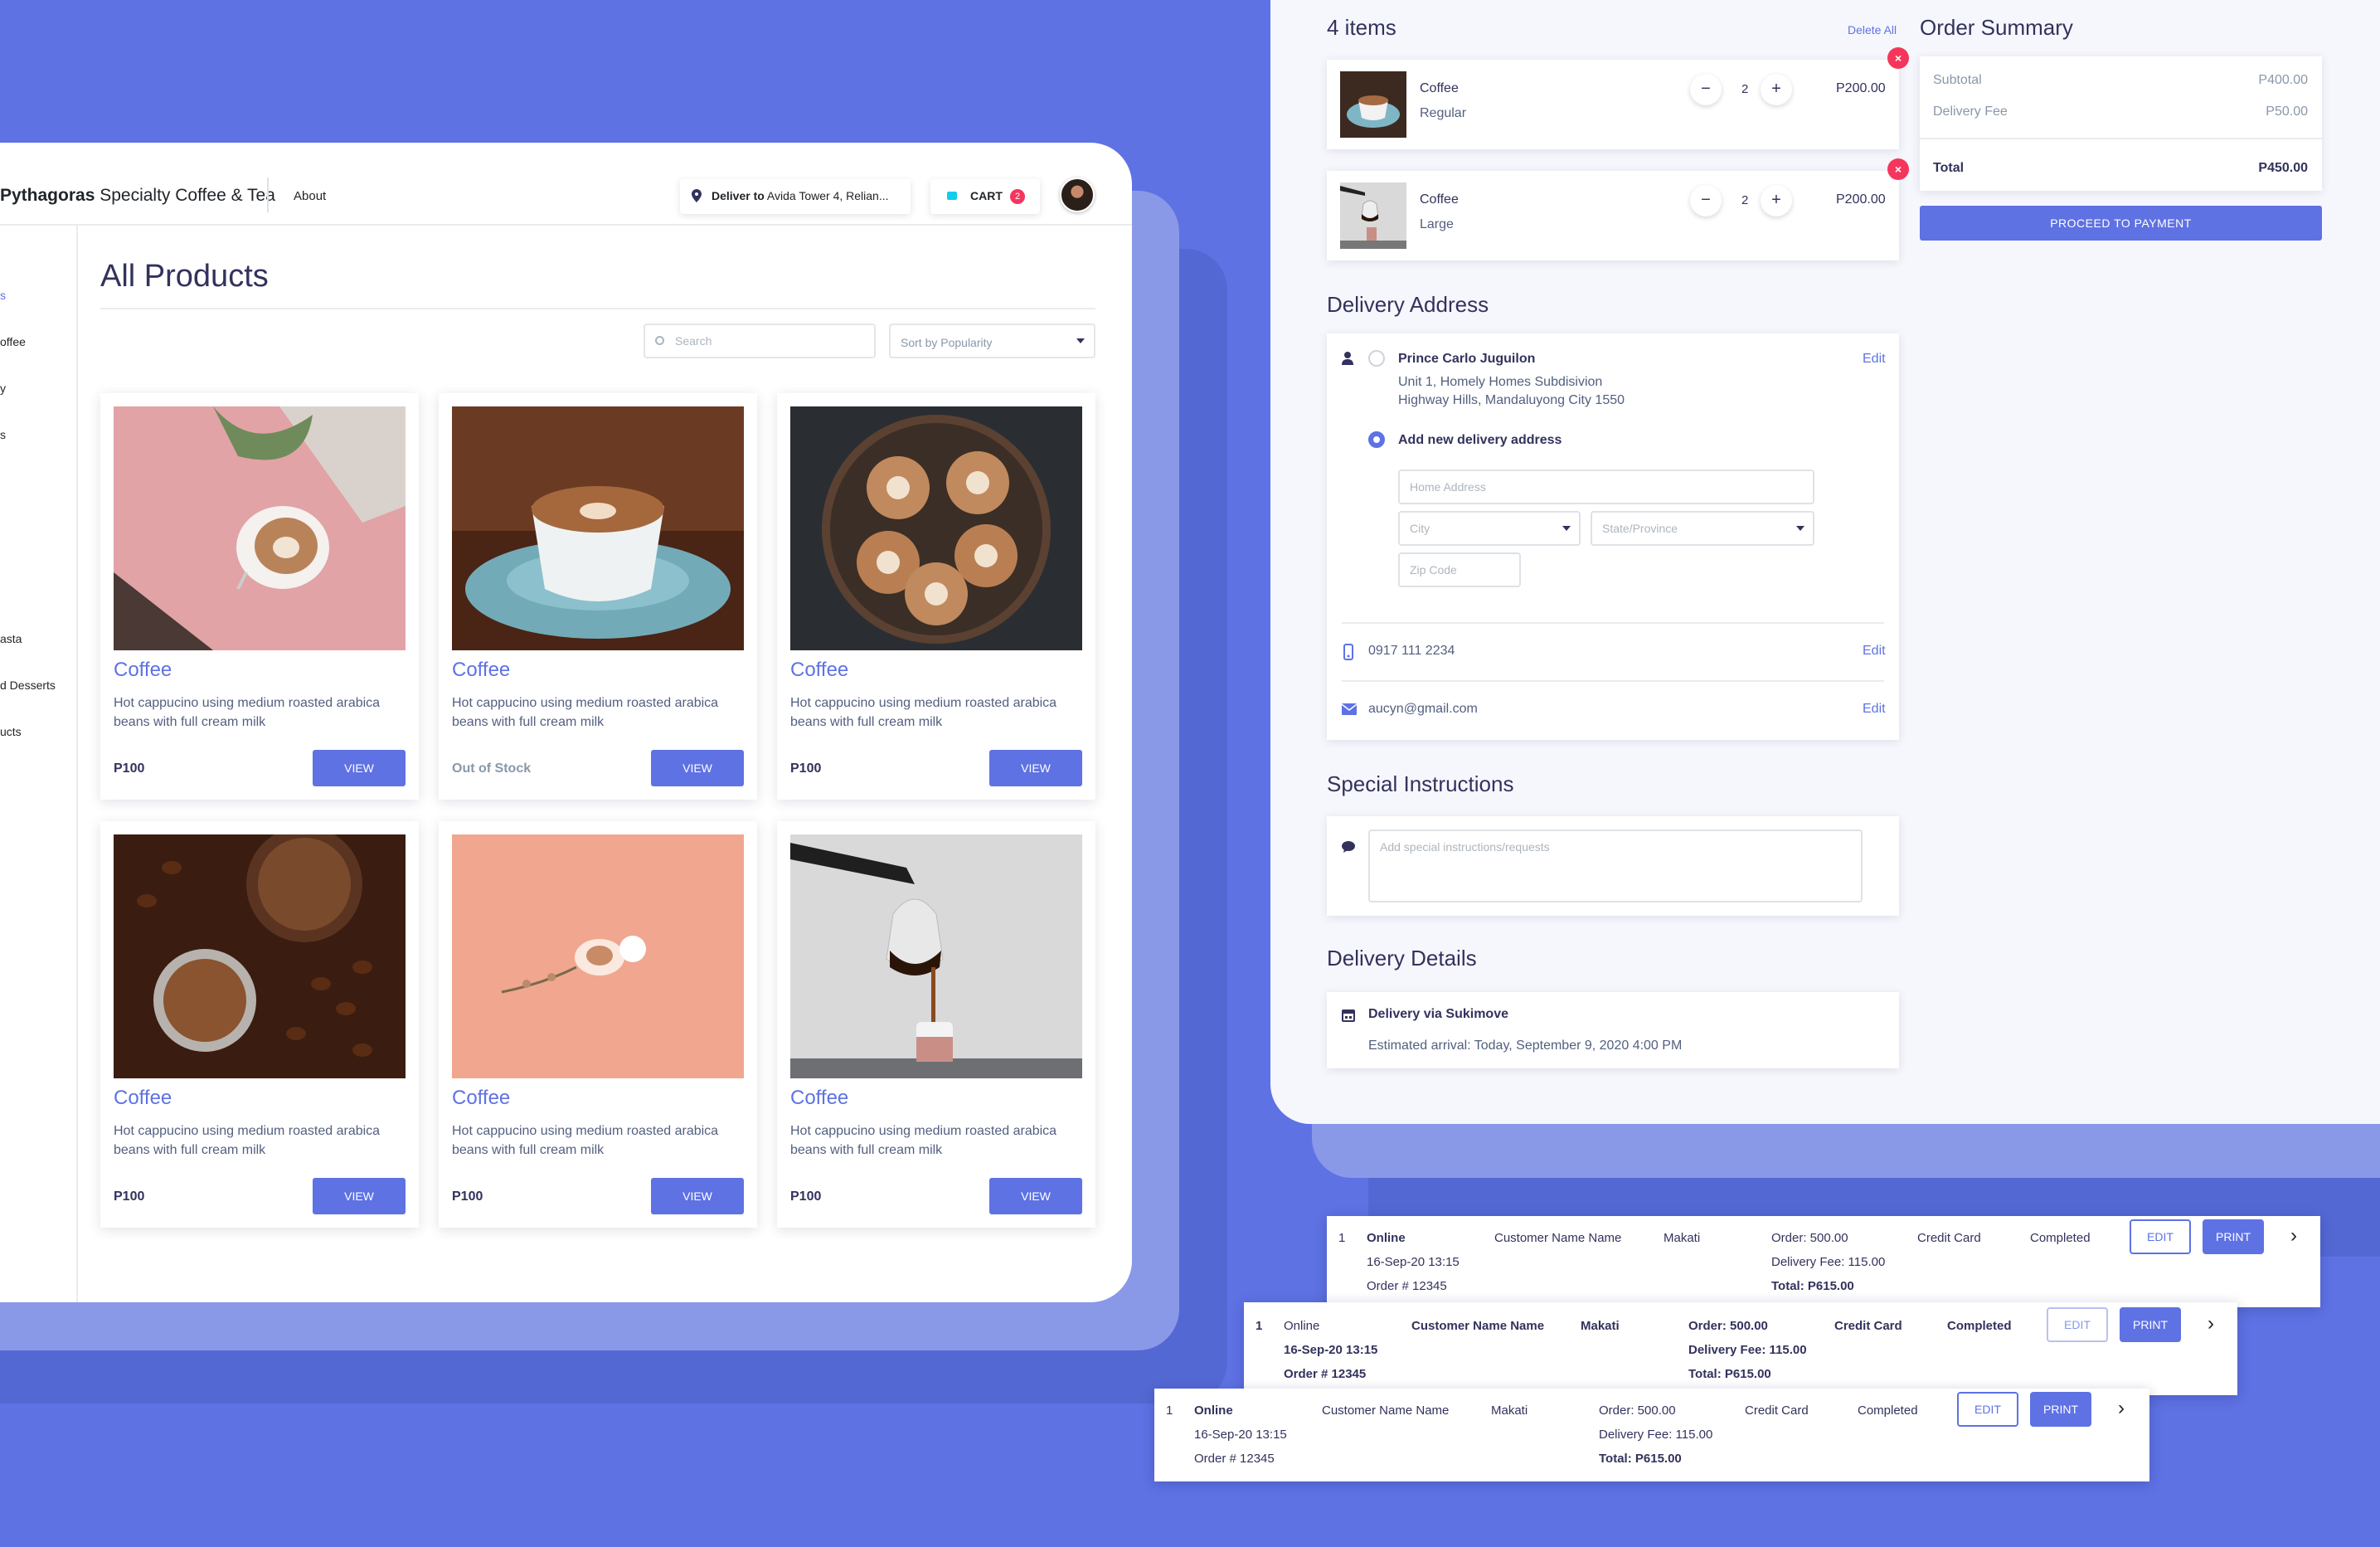 The width and height of the screenshot is (2380, 1547). I want to click on order-summary-heading: Order Summary, so click(1996, 27).